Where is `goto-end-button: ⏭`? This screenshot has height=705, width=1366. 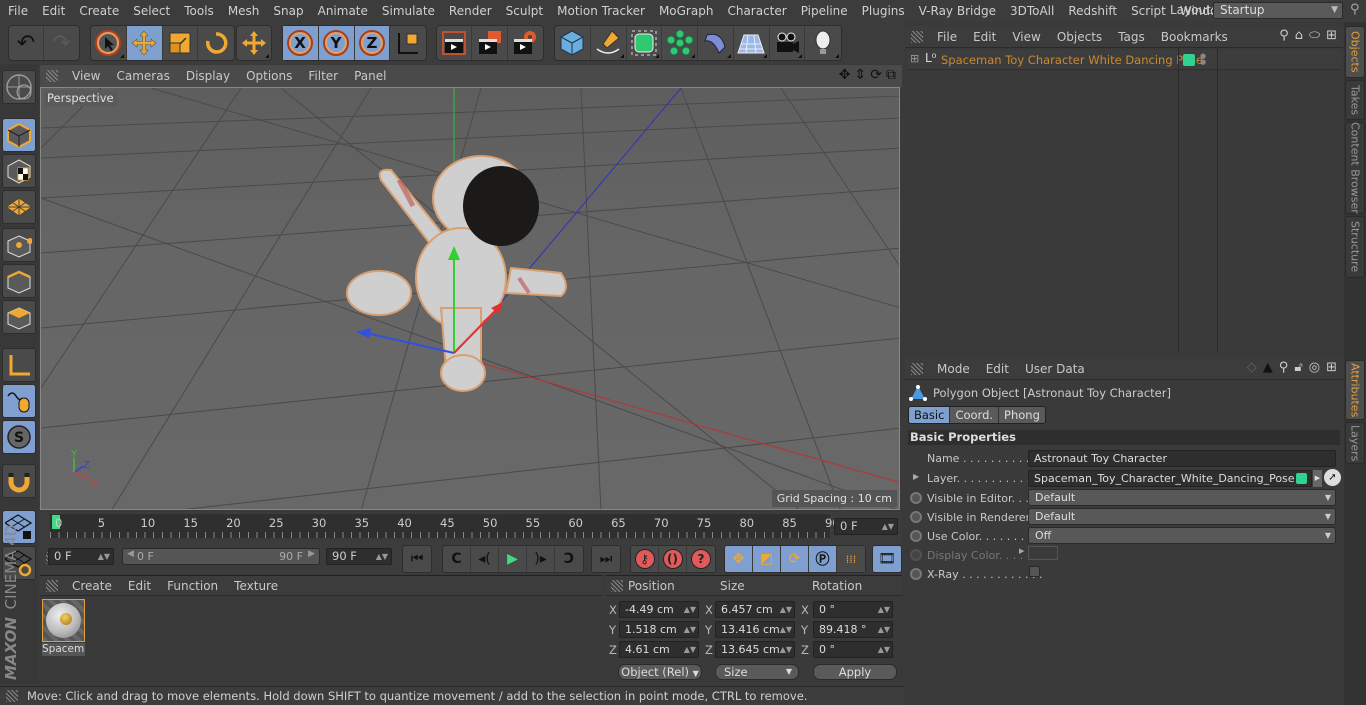
goto-end-button: ⏭ is located at coordinates (606, 559).